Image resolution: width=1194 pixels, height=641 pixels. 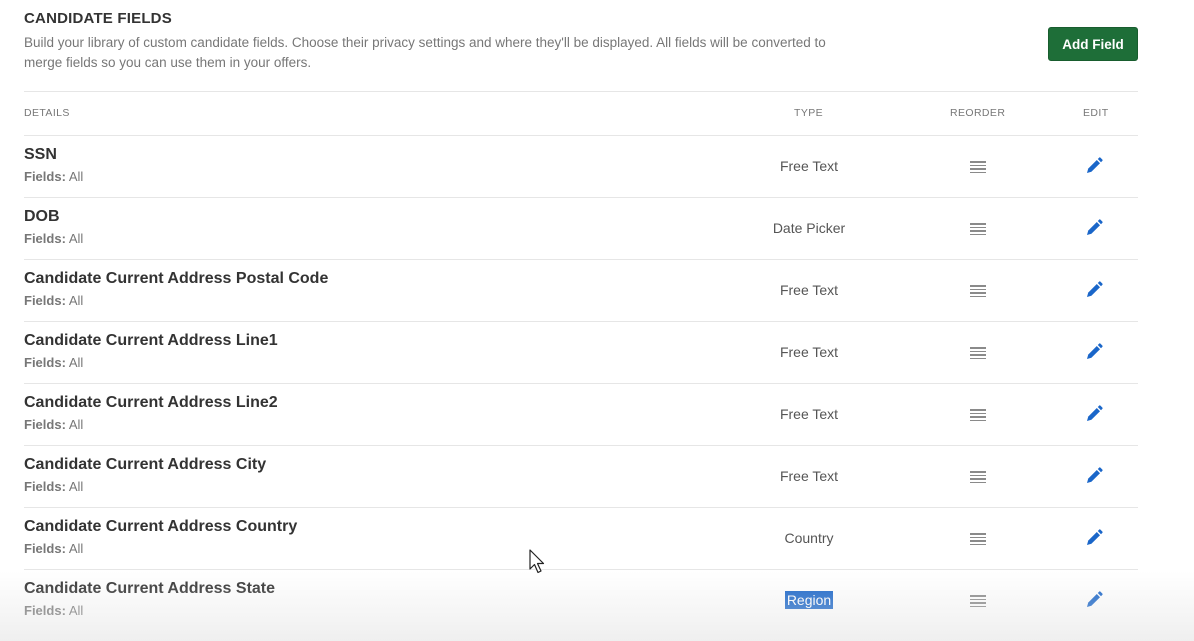 I want to click on field-type-text: Country, so click(x=809, y=538).